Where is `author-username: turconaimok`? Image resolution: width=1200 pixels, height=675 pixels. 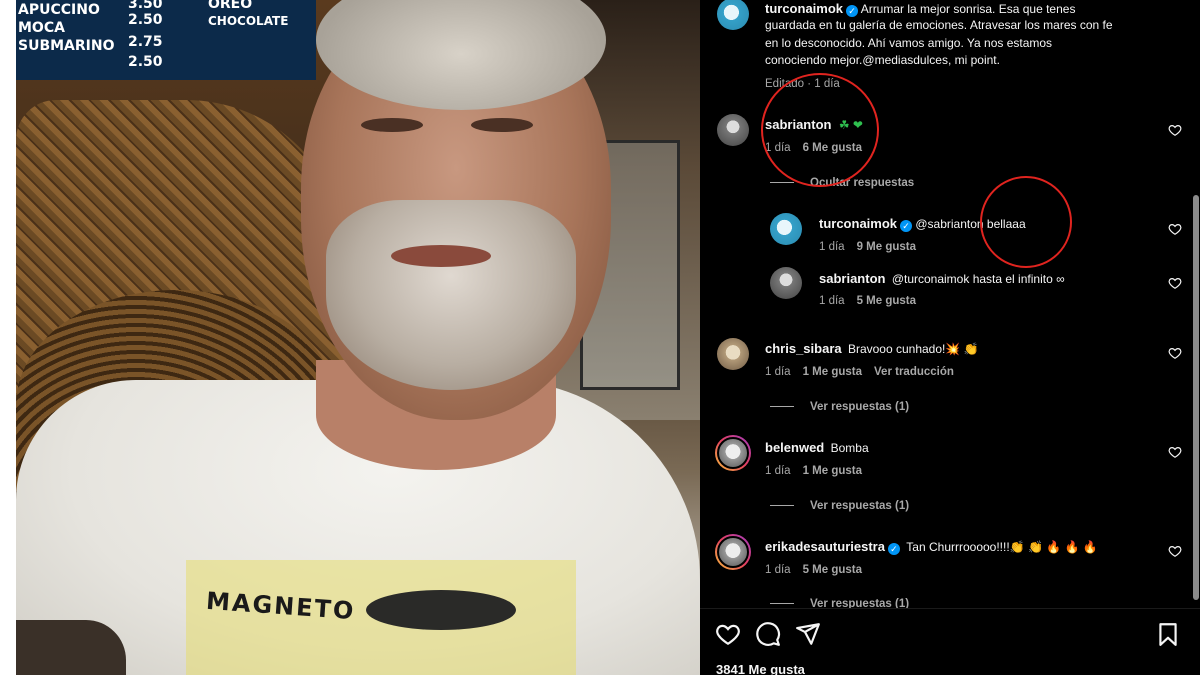 author-username: turconaimok is located at coordinates (804, 8).